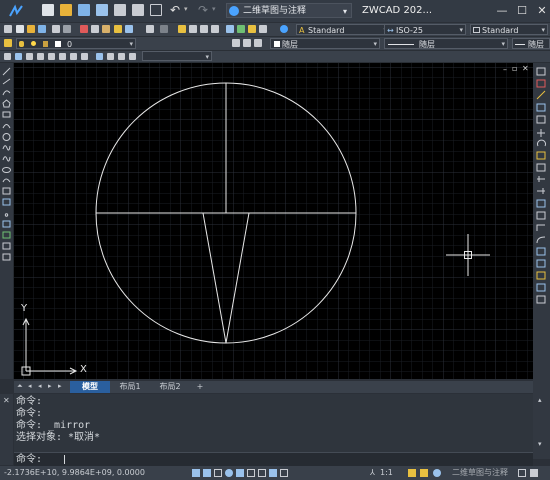 Image resolution: width=550 pixels, height=480 pixels. I want to click on extend-tool-icon, so click(541, 191).